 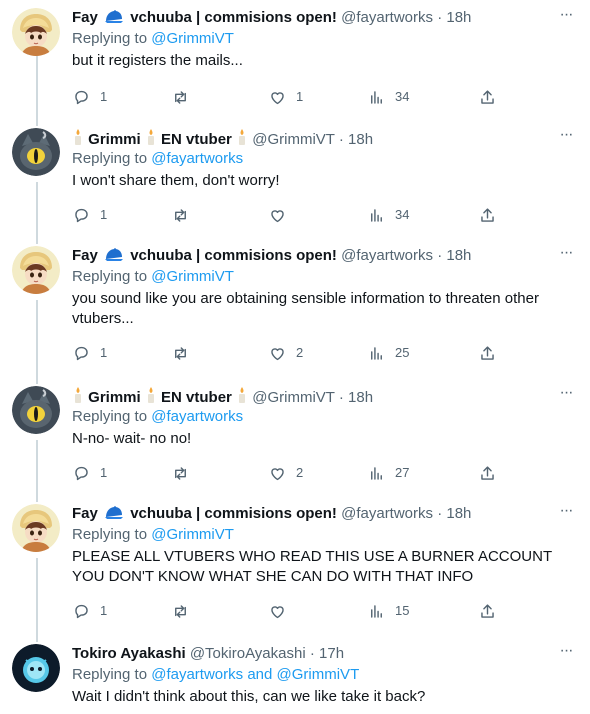 I want to click on avatar-tokiro, so click(x=36, y=668).